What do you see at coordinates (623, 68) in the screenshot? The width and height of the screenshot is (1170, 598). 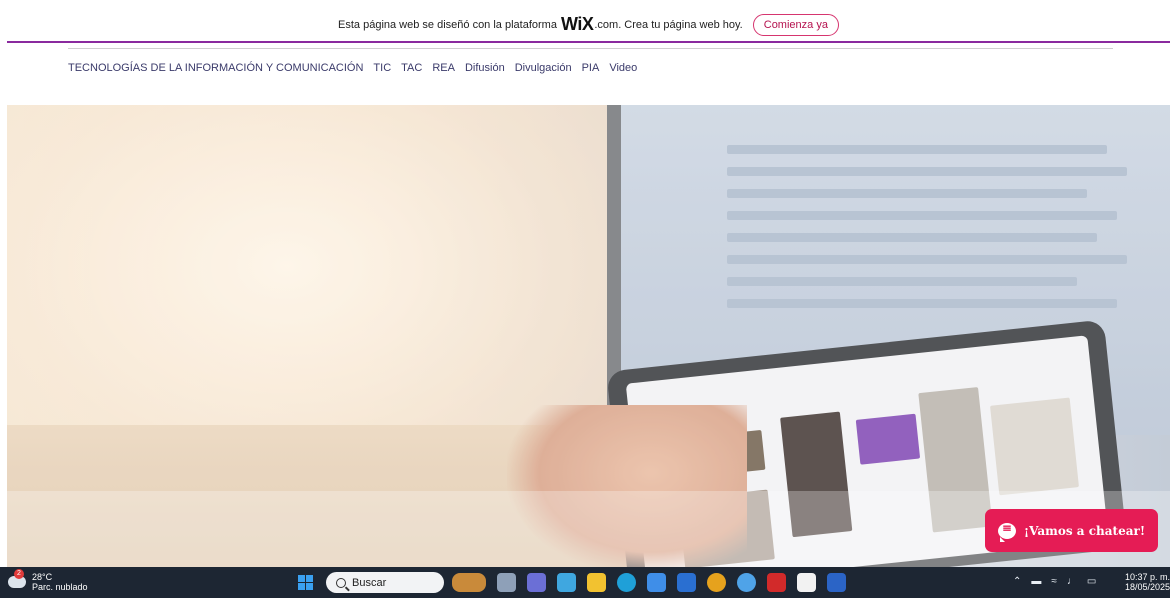 I see `nav-item-video: Video` at bounding box center [623, 68].